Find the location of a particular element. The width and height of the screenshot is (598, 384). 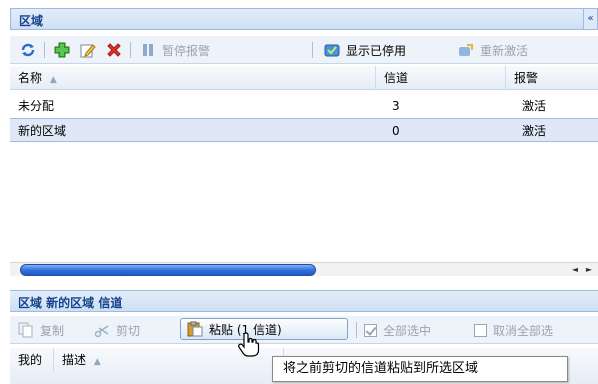

show-disabled-button: 显示已停用 is located at coordinates (365, 50).